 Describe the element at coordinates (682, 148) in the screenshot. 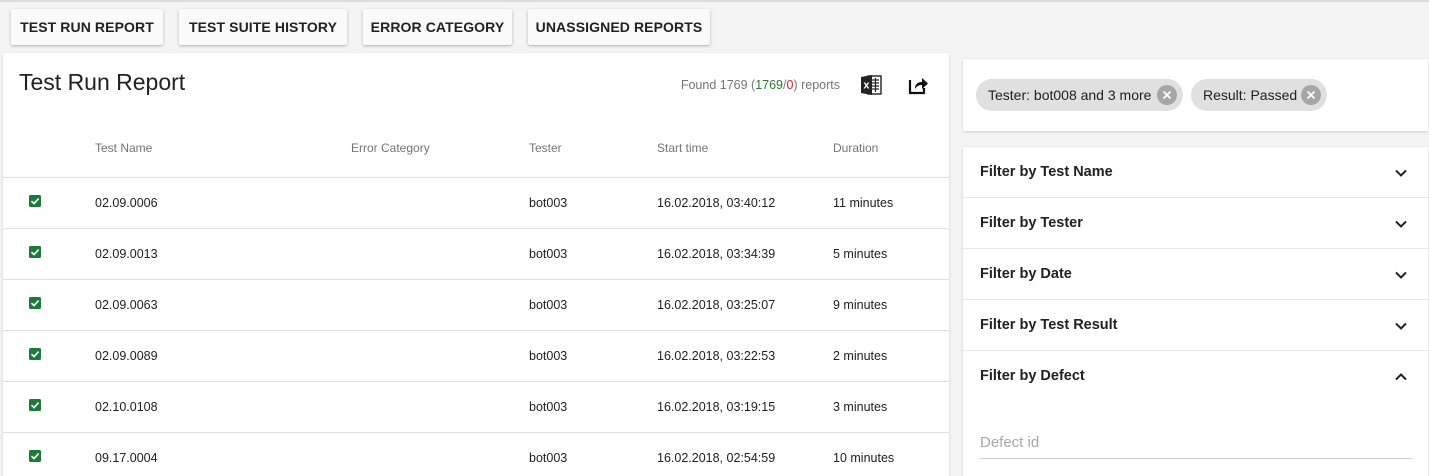

I see `column-header-start-time: Start time` at that location.